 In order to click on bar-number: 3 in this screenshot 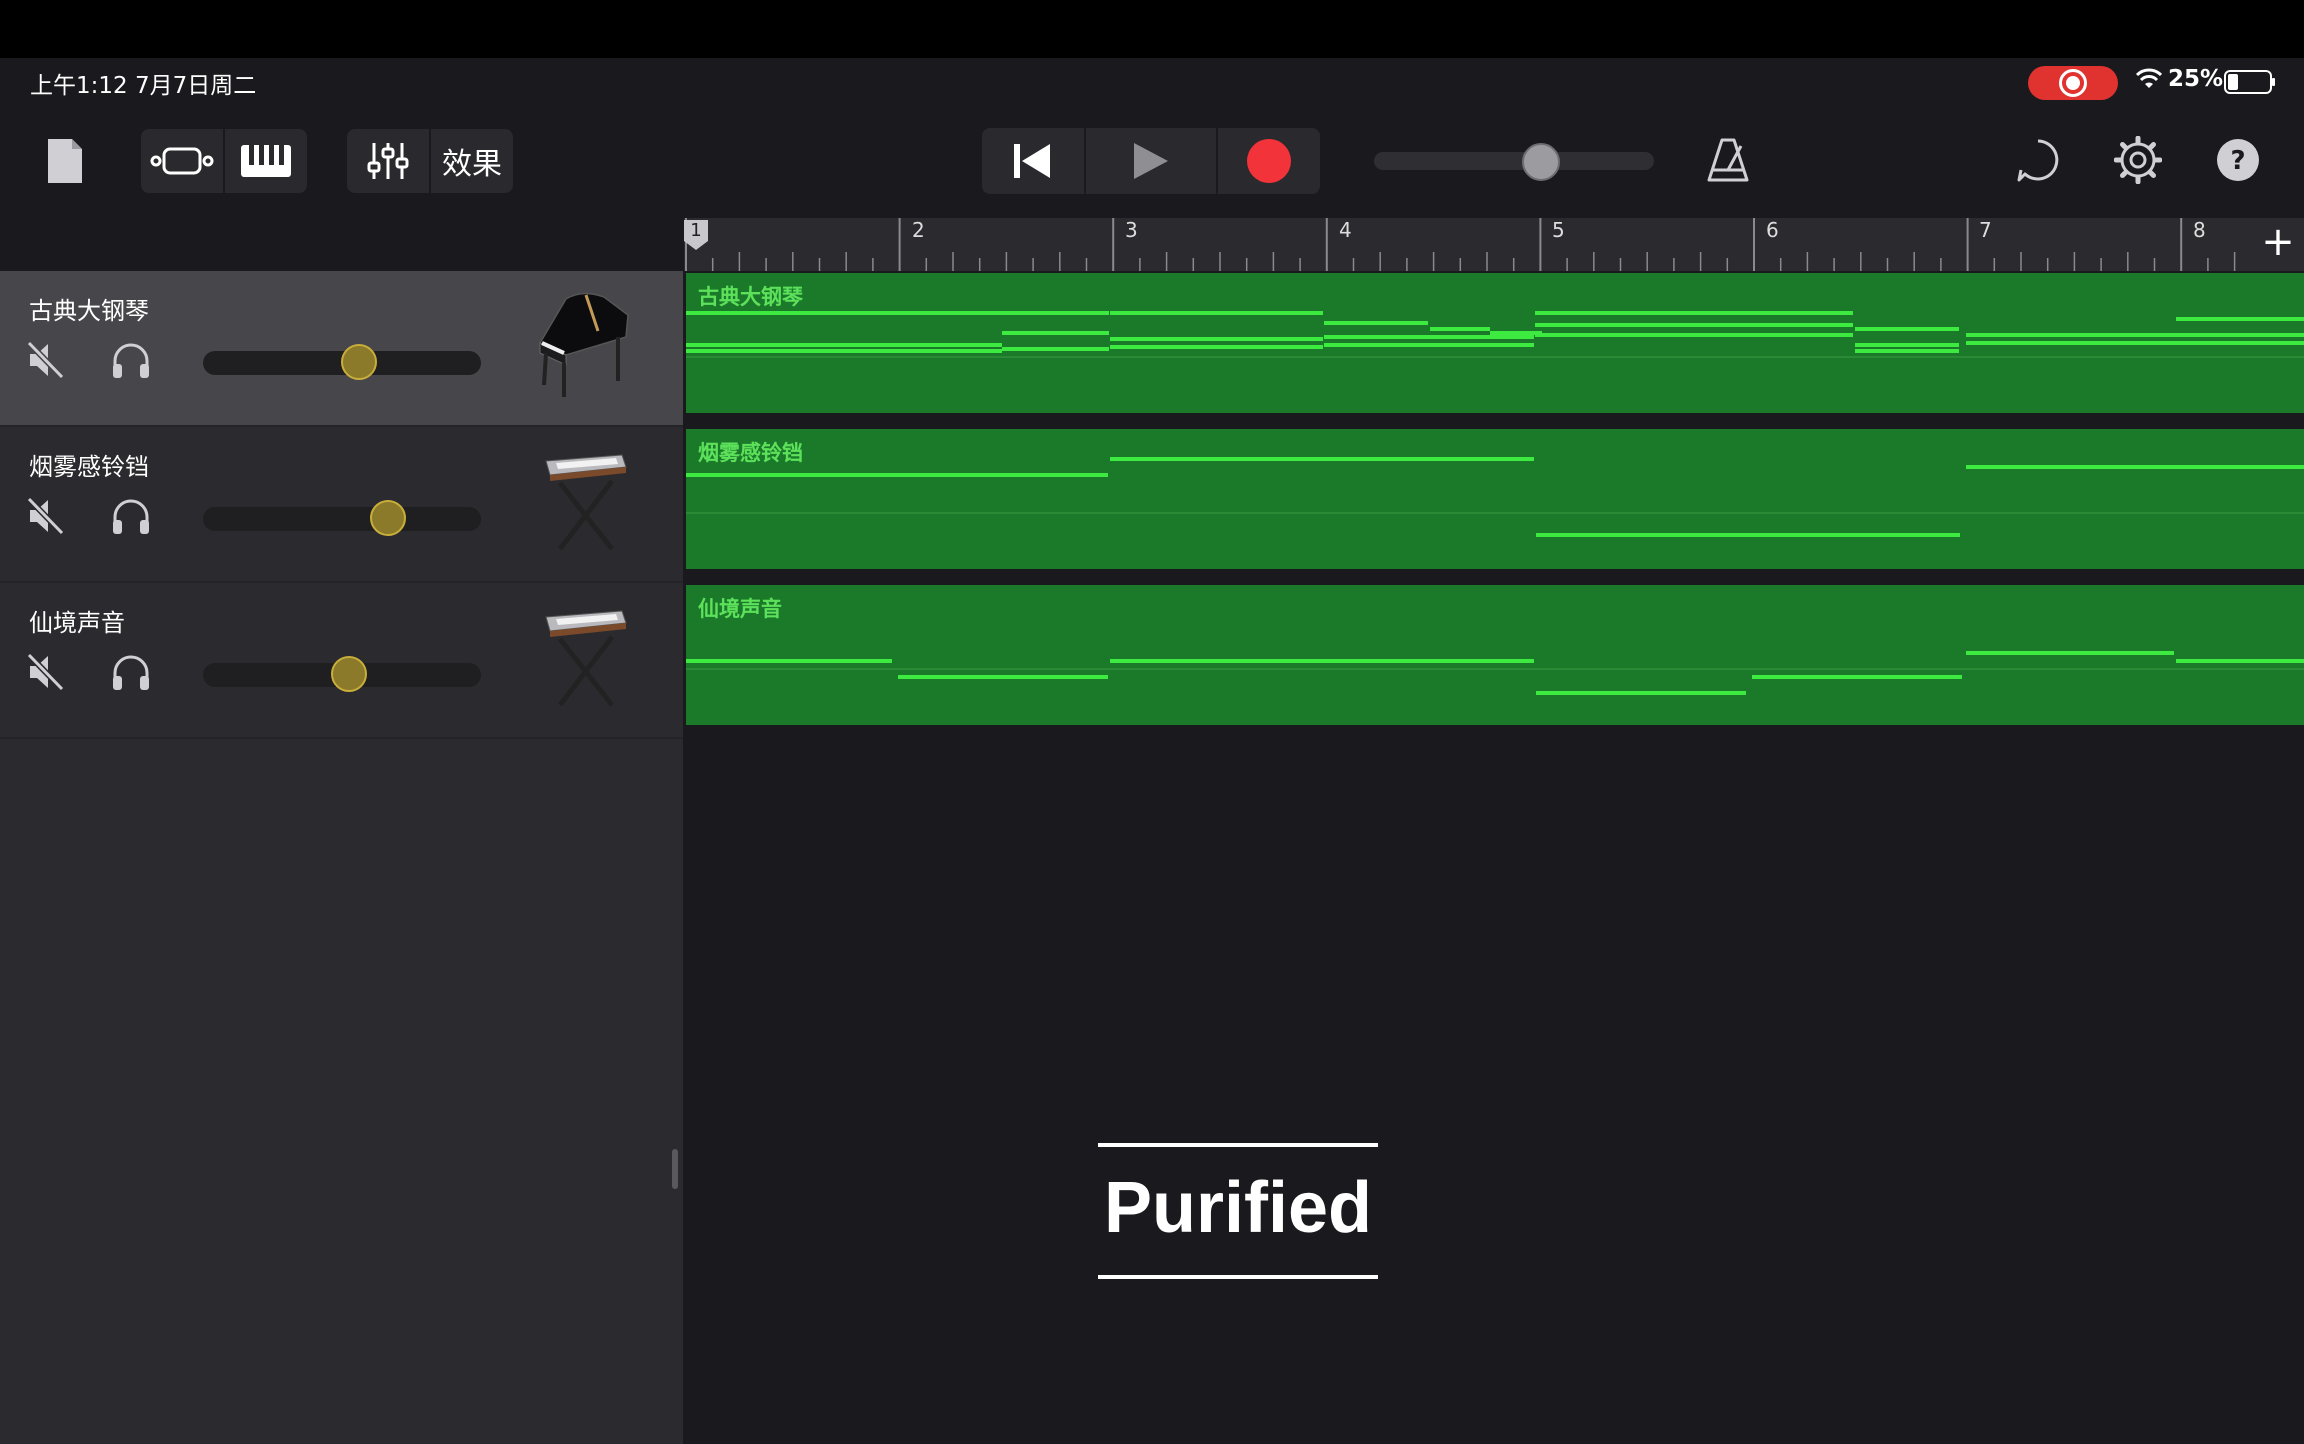, I will do `click(1131, 230)`.